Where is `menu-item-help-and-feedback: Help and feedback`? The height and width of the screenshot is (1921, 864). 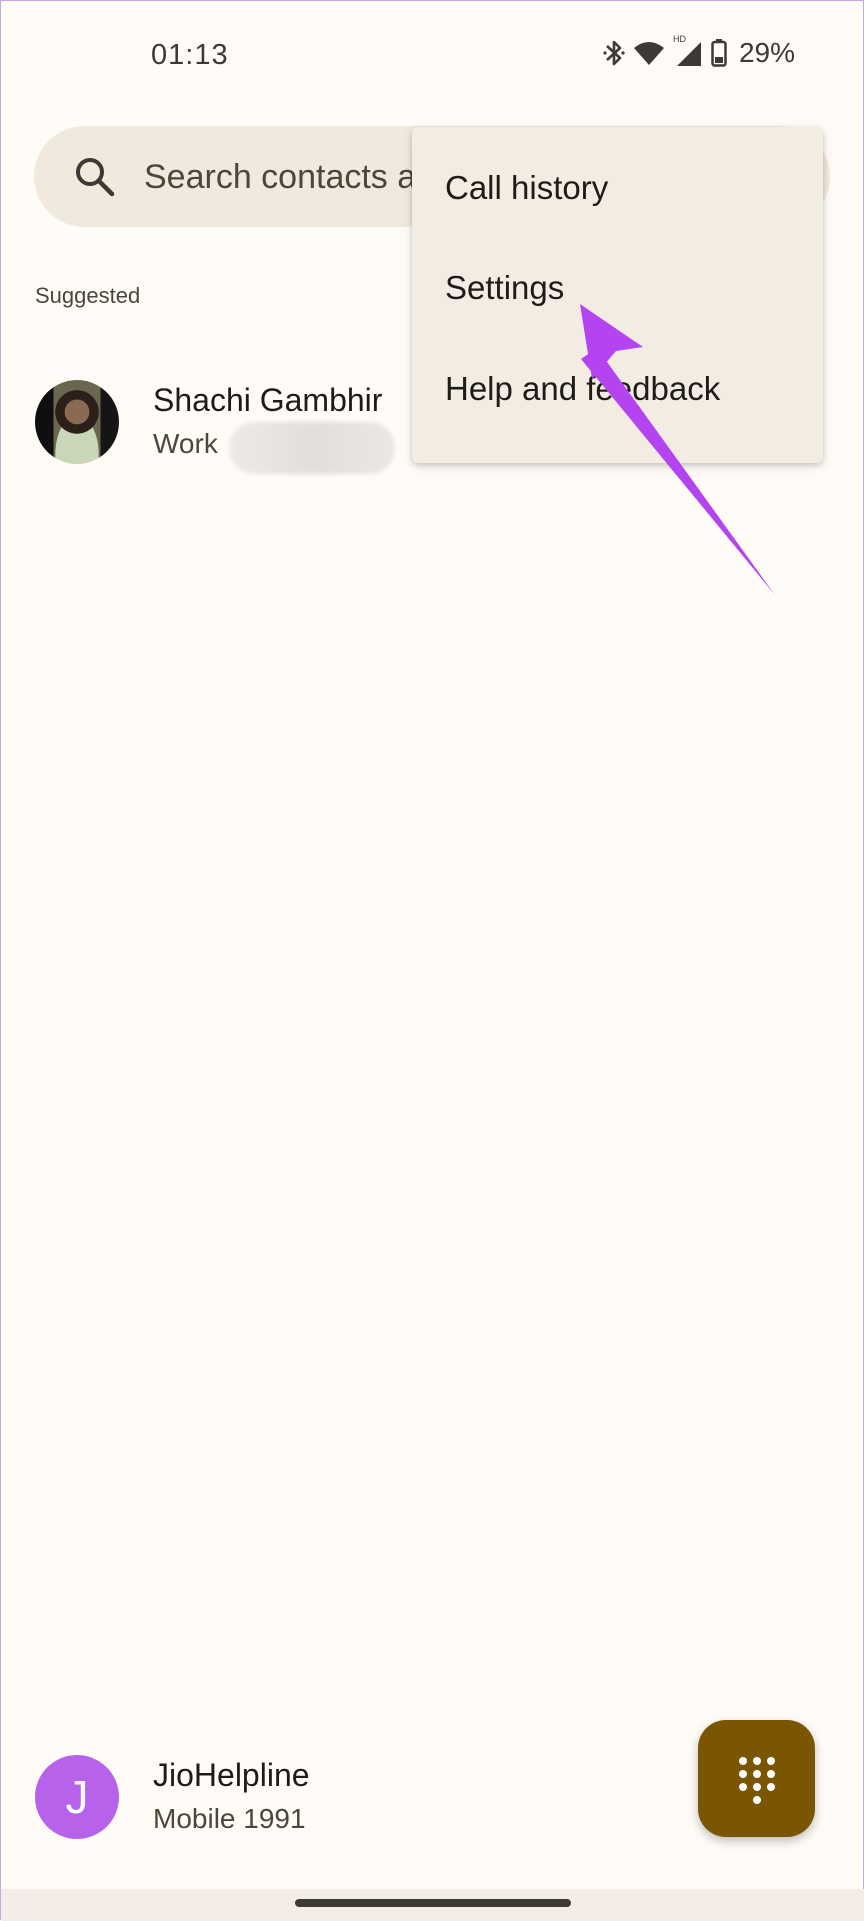
menu-item-help-and-feedback: Help and feedback is located at coordinates (617, 386).